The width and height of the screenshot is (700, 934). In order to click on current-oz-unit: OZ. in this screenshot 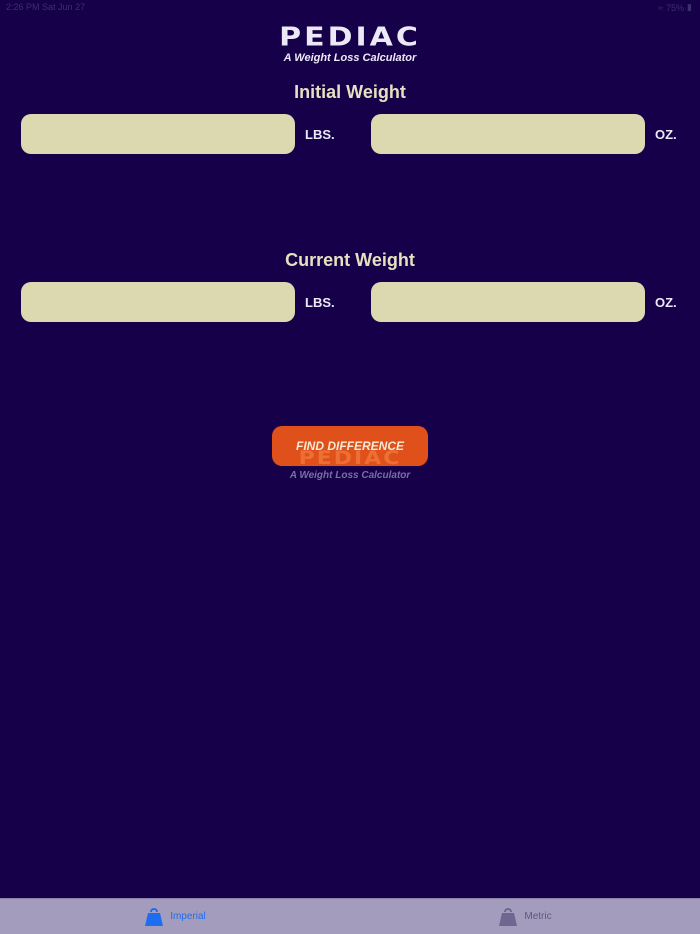, I will do `click(666, 302)`.